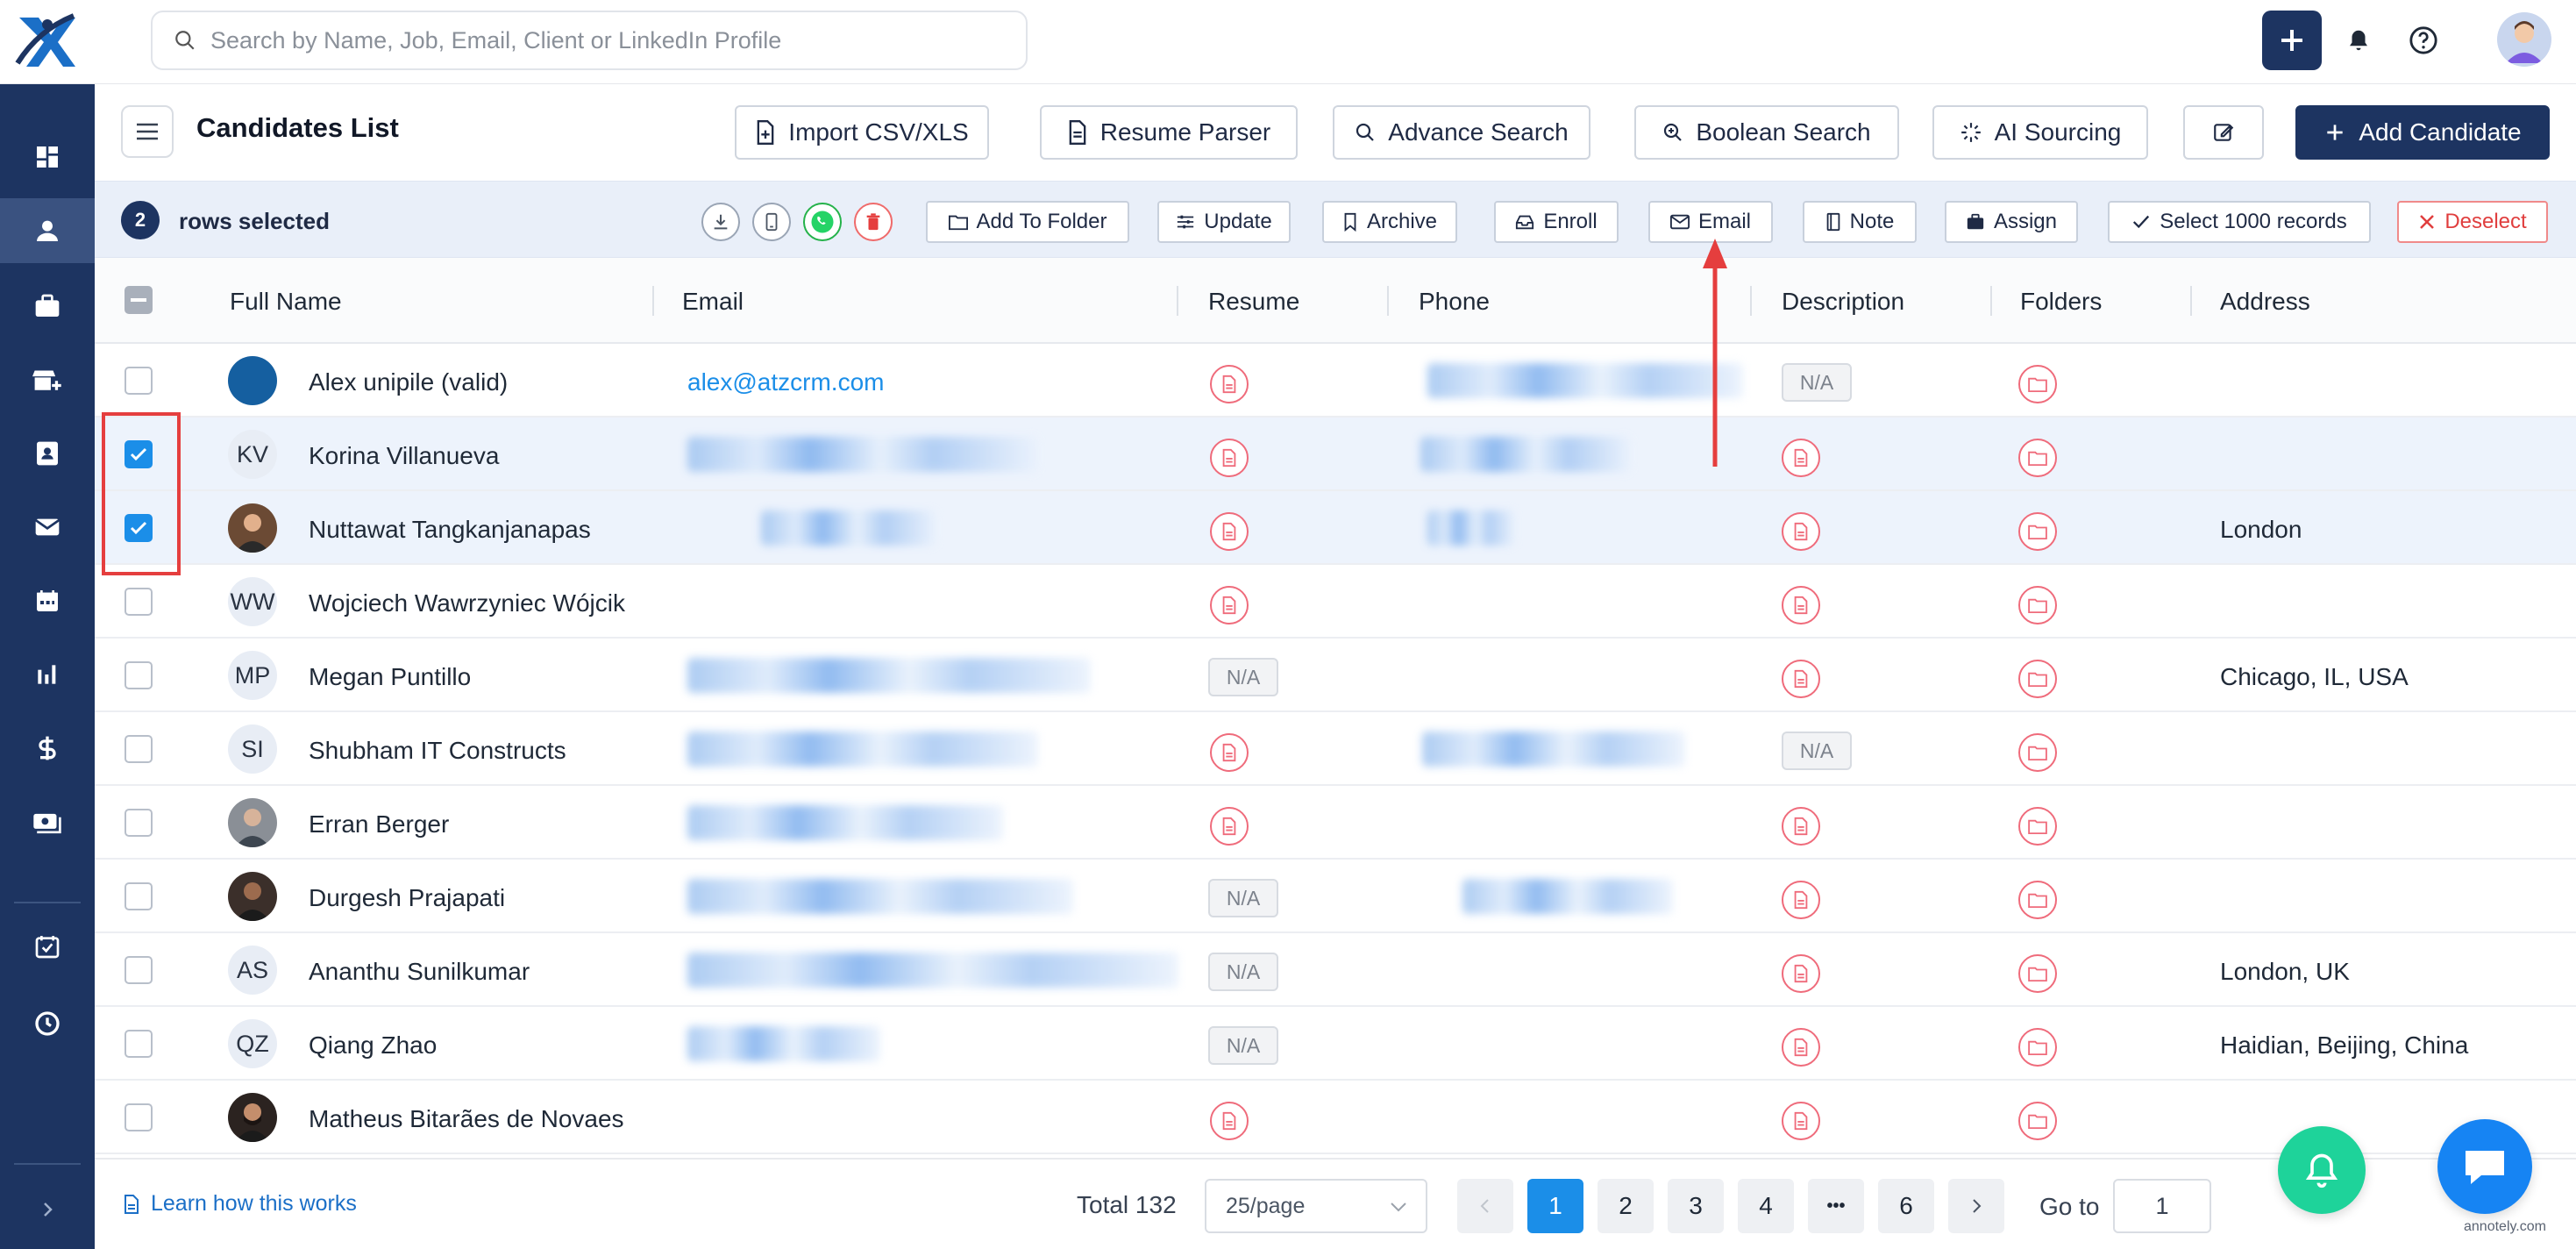 The width and height of the screenshot is (2576, 1249). Describe the element at coordinates (47, 600) in the screenshot. I see `sidebar-item-calendar` at that location.